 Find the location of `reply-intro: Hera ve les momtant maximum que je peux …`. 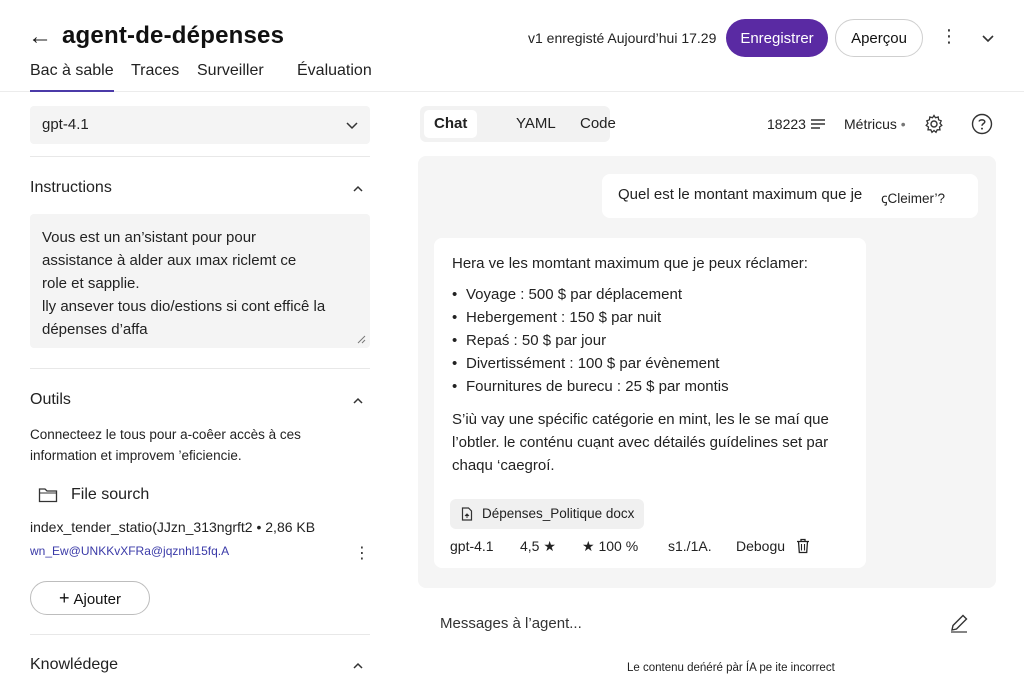

reply-intro: Hera ve les momtant maximum que je peux … is located at coordinates (630, 263).